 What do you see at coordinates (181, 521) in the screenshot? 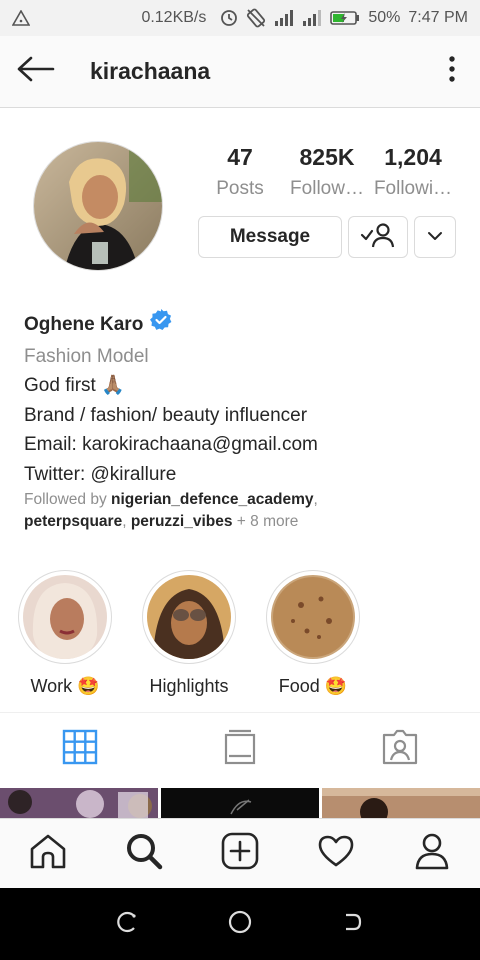
I see `followed-by-user: peruzzi_vibes` at bounding box center [181, 521].